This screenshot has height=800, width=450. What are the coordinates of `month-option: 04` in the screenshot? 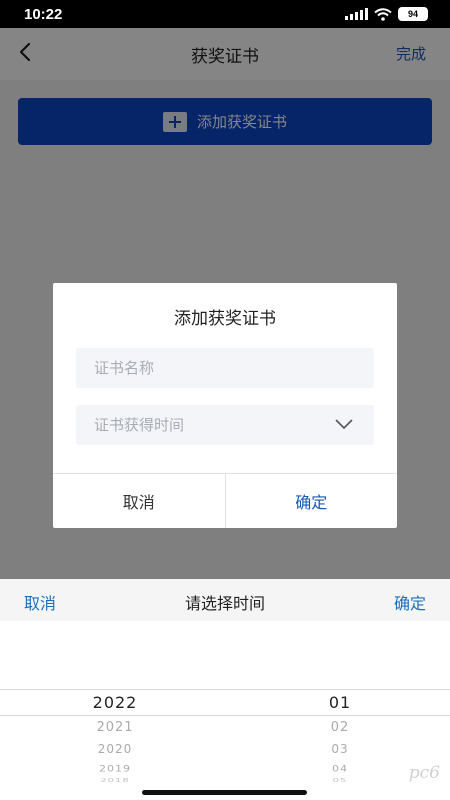 It's located at (340, 768).